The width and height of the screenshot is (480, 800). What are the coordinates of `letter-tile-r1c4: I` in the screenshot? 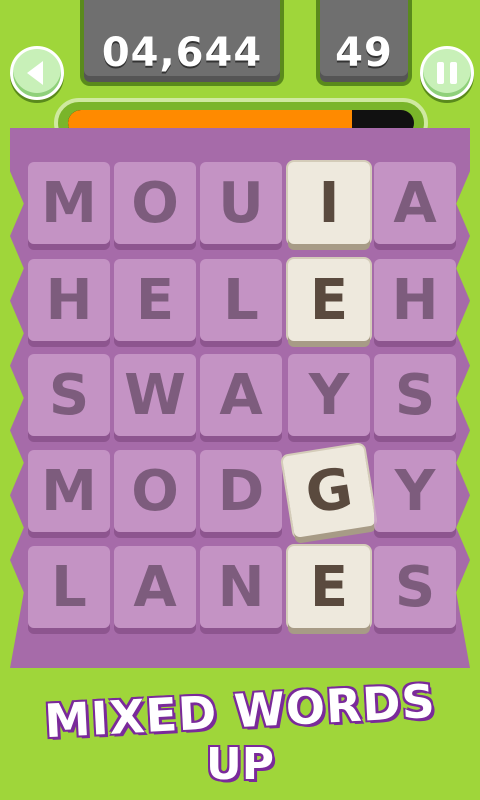 It's located at (329, 203).